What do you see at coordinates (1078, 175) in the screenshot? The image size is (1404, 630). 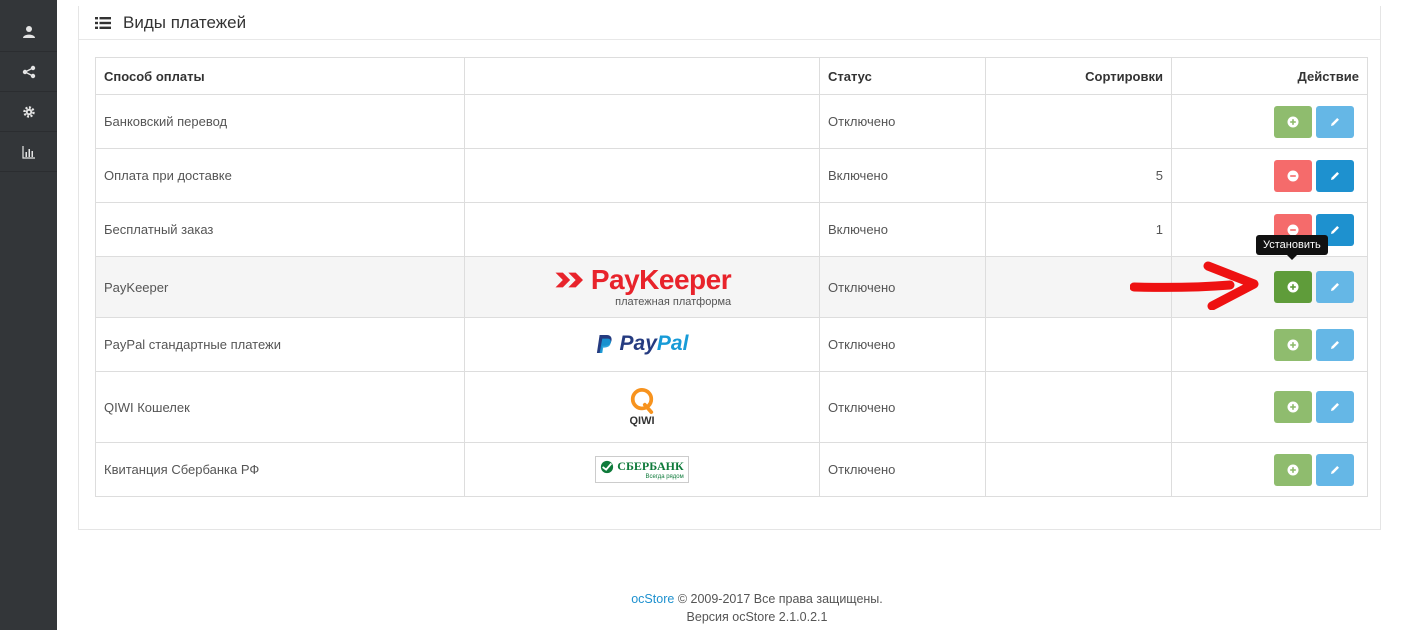 I see `payment-sort: 5` at bounding box center [1078, 175].